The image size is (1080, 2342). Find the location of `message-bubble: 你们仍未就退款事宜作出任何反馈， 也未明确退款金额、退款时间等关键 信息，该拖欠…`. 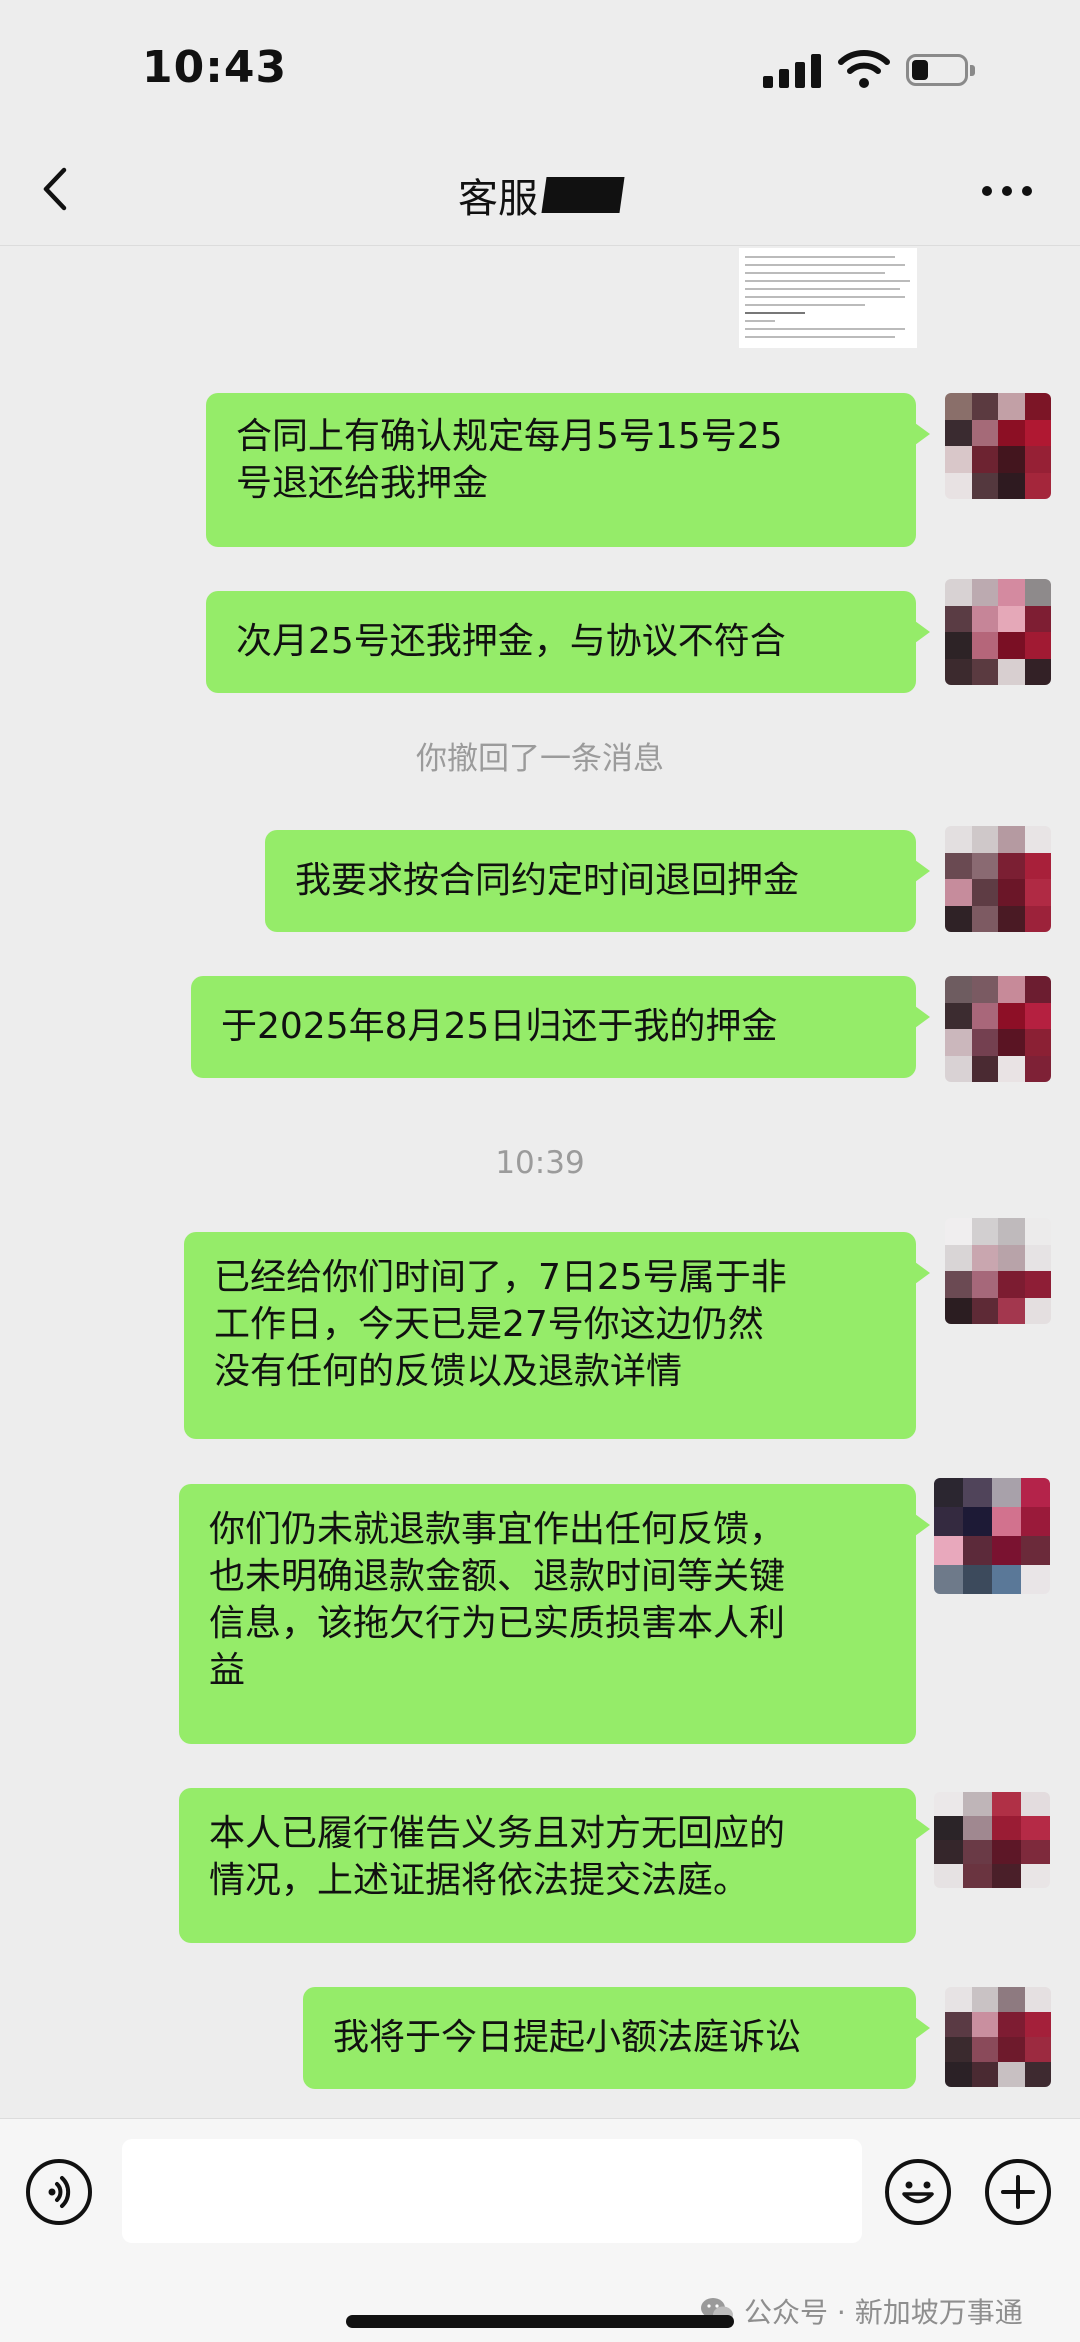

message-bubble: 你们仍未就退款事宜作出任何反馈， 也未明确退款金额、退款时间等关键 信息，该拖欠… is located at coordinates (554, 1614).